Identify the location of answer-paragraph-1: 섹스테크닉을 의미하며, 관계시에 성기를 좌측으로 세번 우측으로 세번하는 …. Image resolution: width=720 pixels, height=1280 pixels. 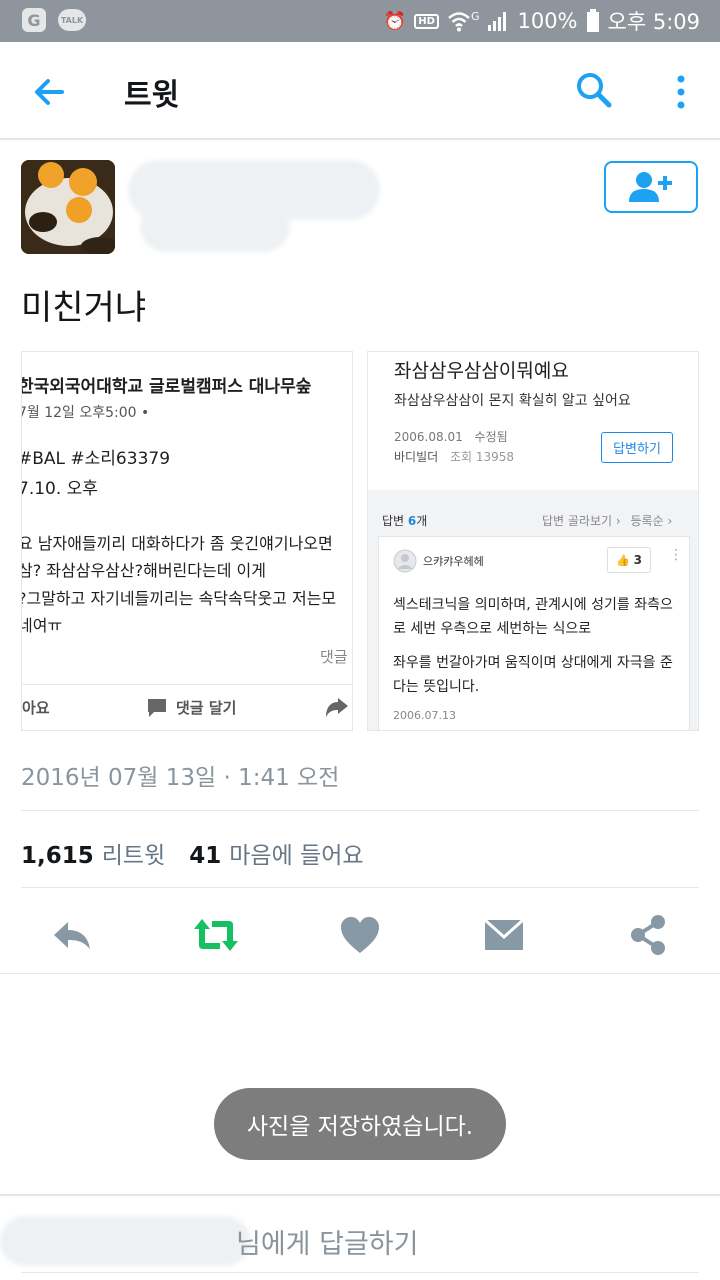
(533, 617).